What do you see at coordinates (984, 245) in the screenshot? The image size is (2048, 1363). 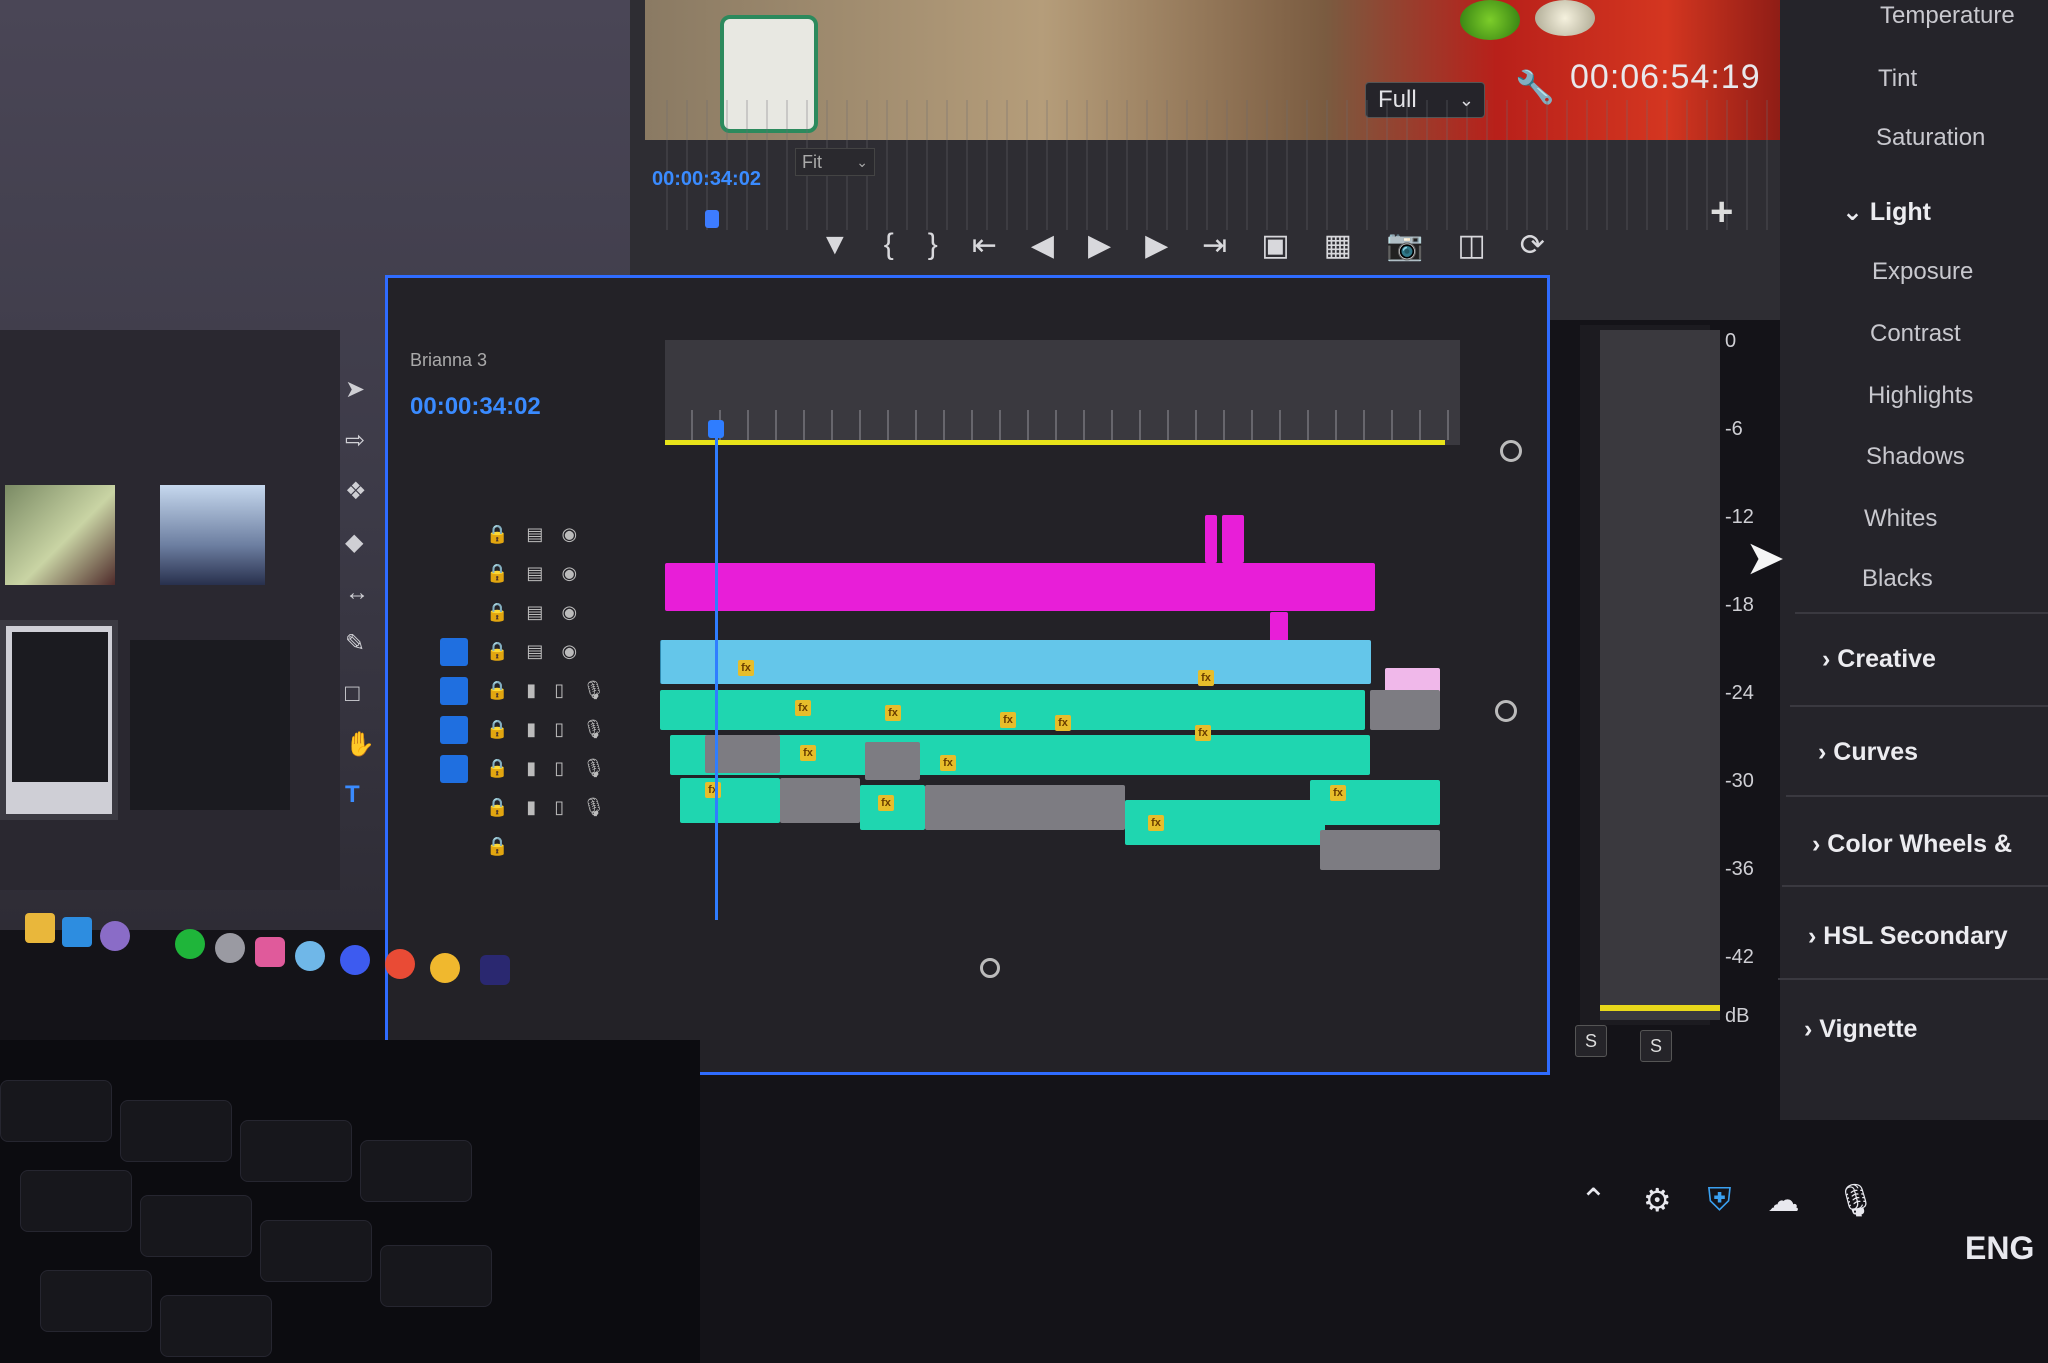 I see `go-to-in-icon: ⇤` at bounding box center [984, 245].